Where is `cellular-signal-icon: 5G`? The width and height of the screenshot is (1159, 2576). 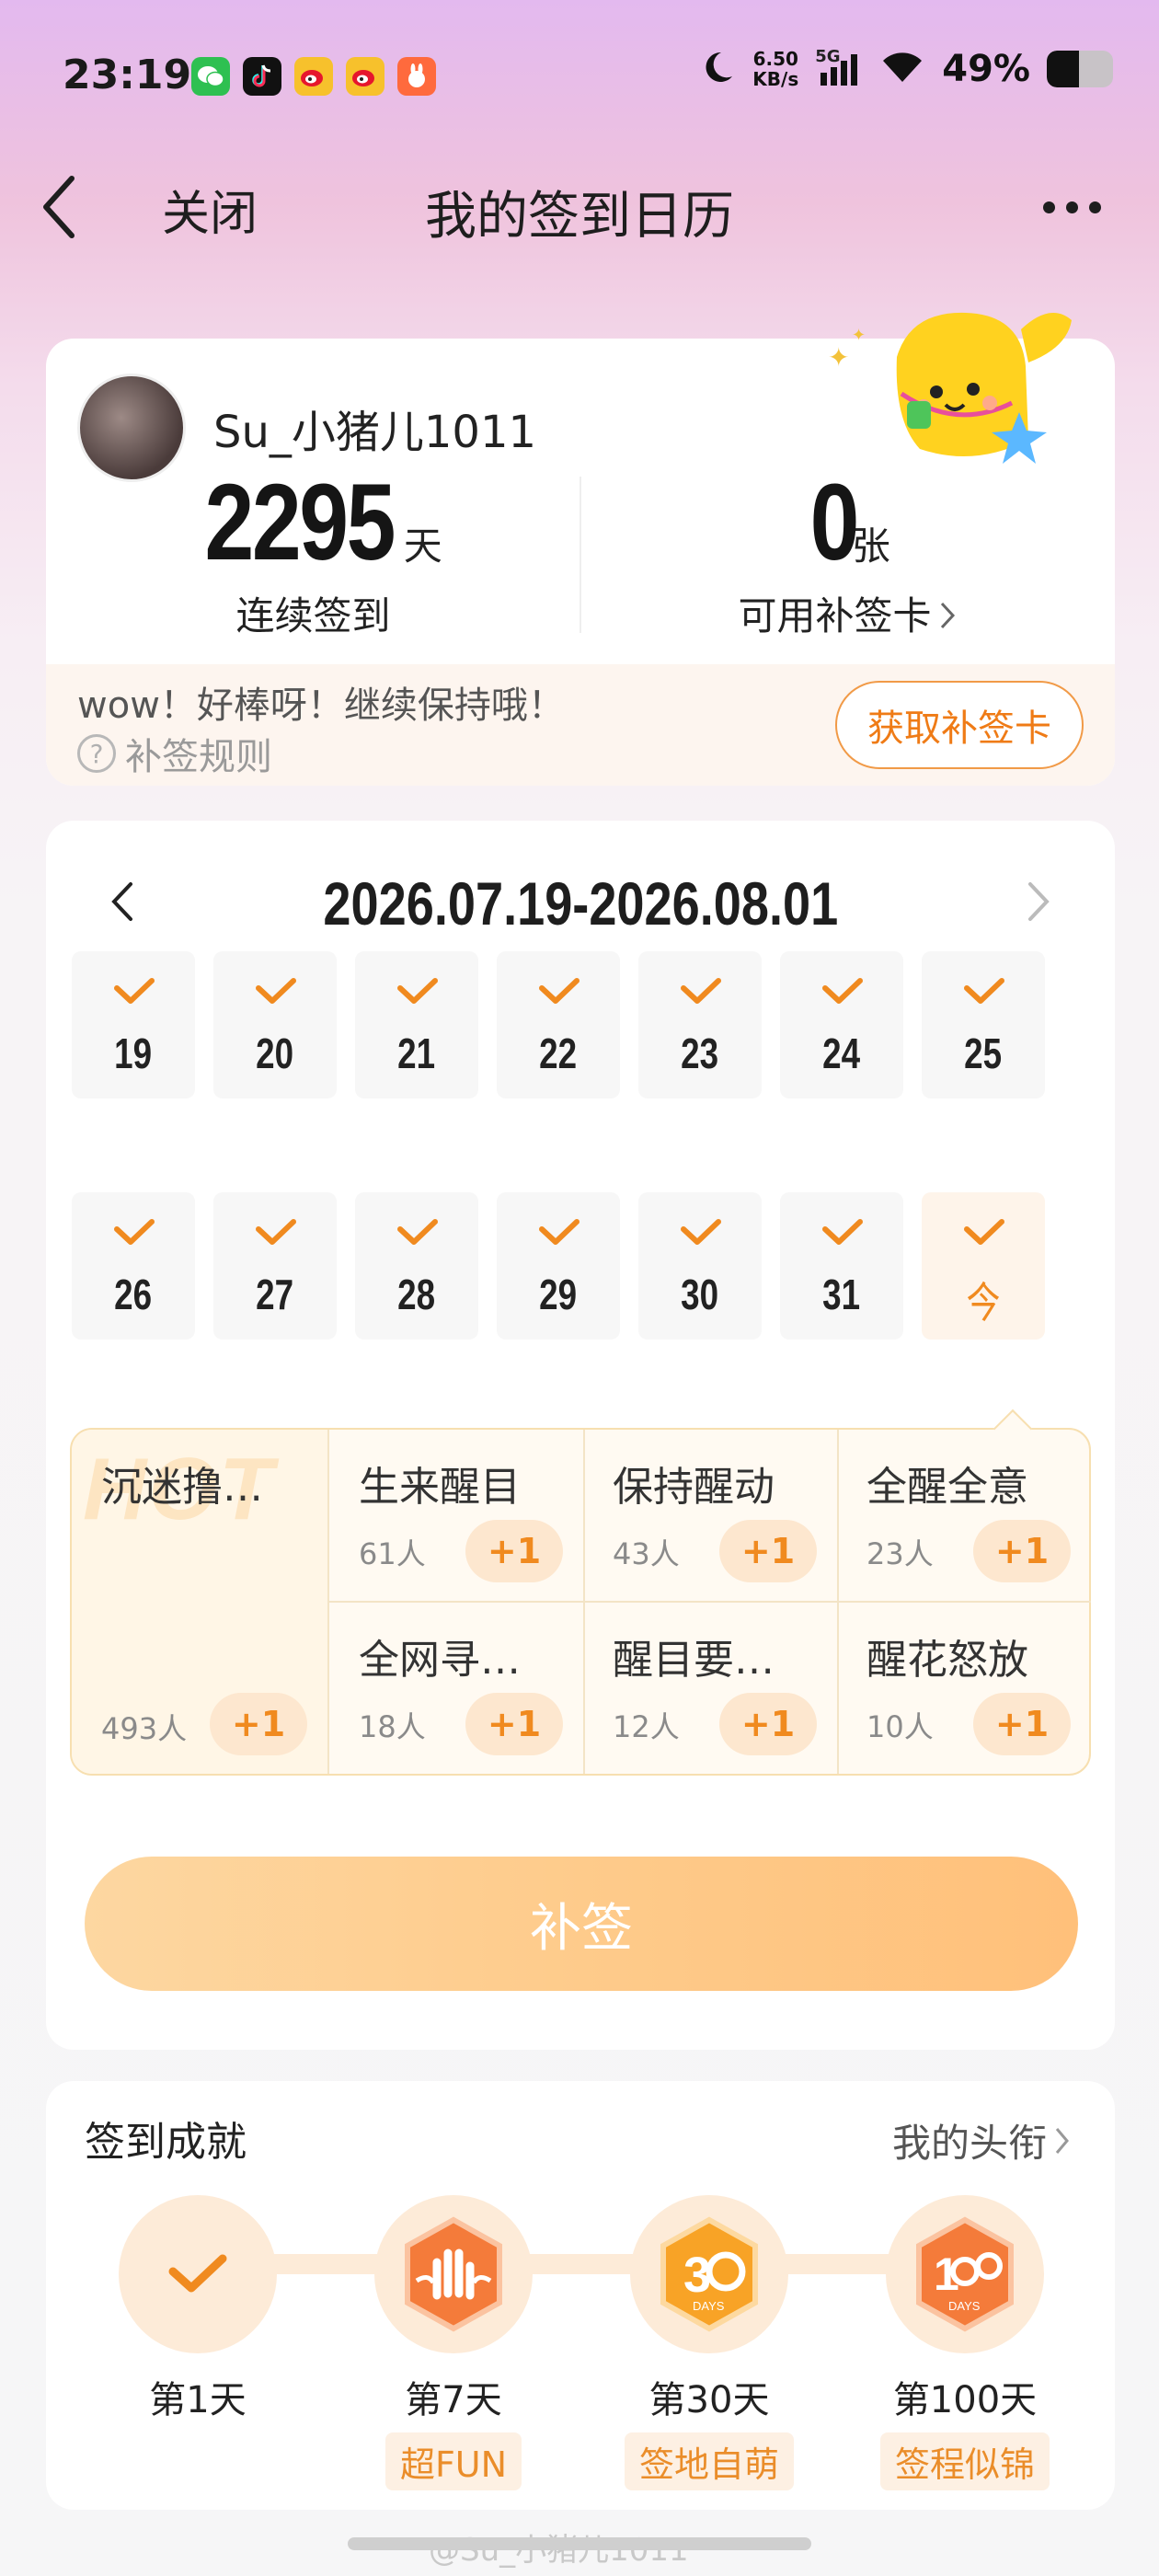
cellular-signal-icon: 5G is located at coordinates (839, 67).